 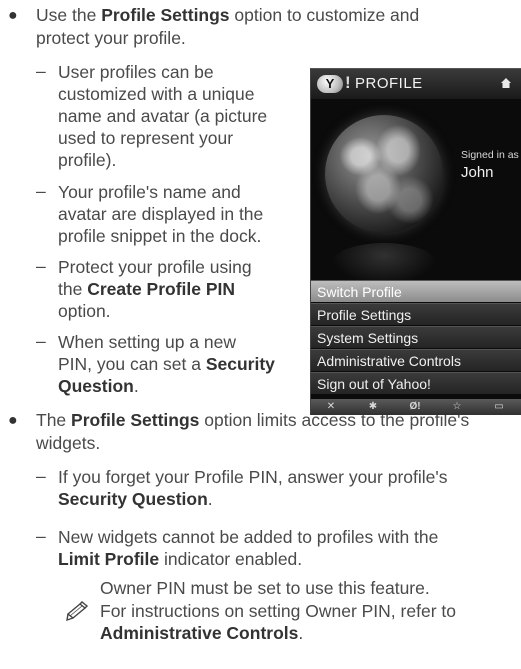 What do you see at coordinates (240, 364) in the screenshot?
I see `bold-term: Security` at bounding box center [240, 364].